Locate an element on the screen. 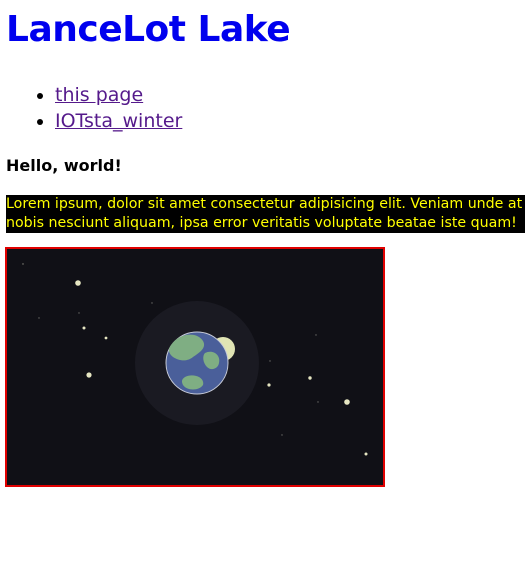 The height and width of the screenshot is (583, 525). list-item: this page is located at coordinates (118, 95).